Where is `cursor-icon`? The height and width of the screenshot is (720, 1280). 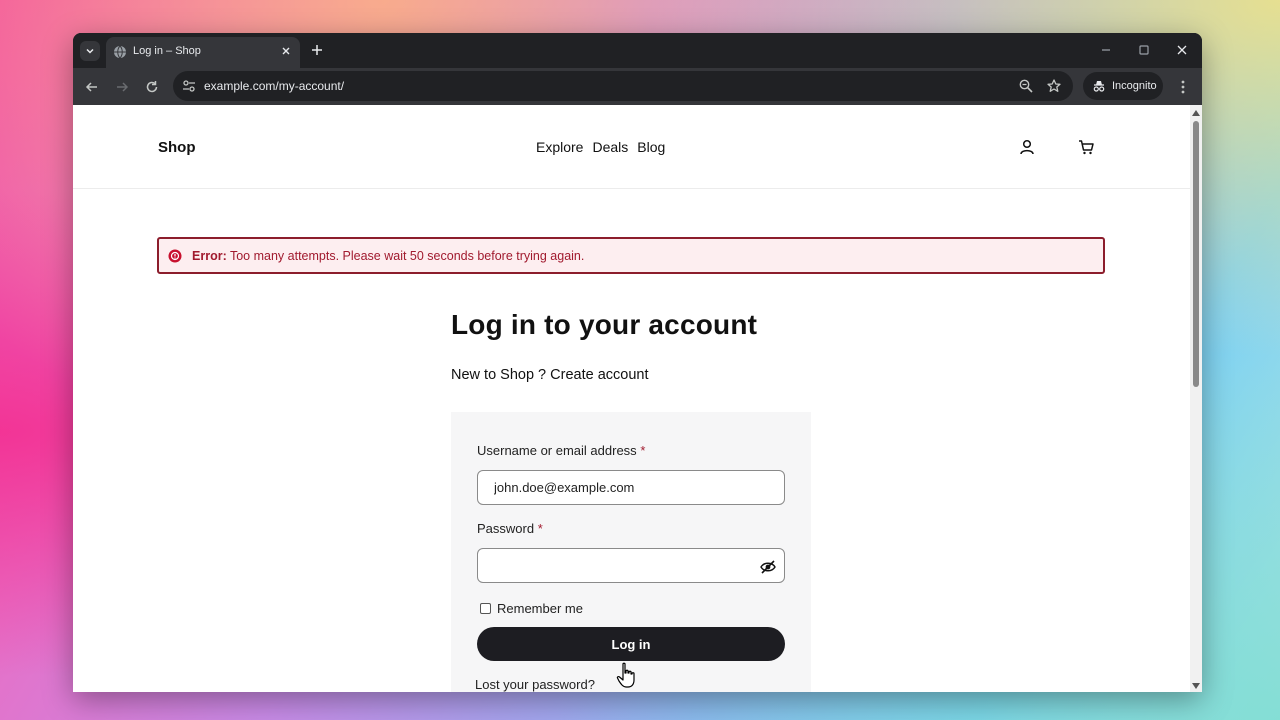
cursor-icon is located at coordinates (625, 675).